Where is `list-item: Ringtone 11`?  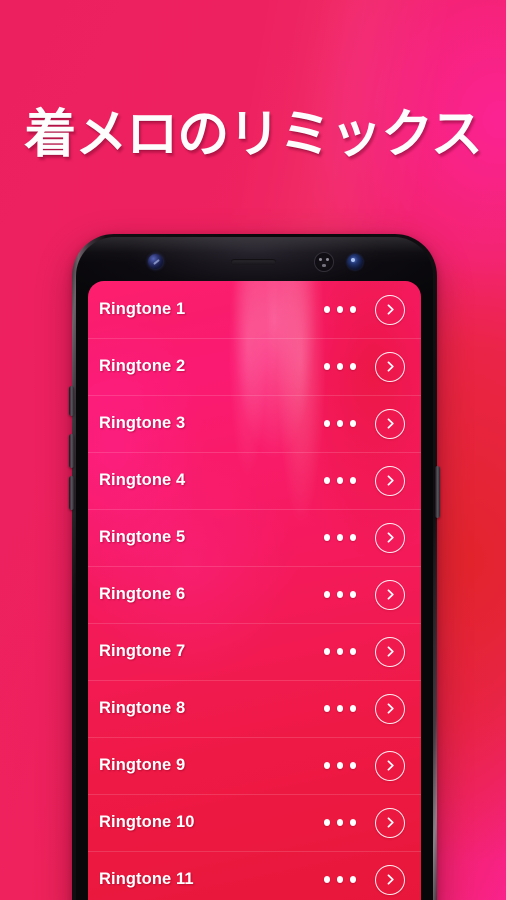 list-item: Ringtone 11 is located at coordinates (254, 875).